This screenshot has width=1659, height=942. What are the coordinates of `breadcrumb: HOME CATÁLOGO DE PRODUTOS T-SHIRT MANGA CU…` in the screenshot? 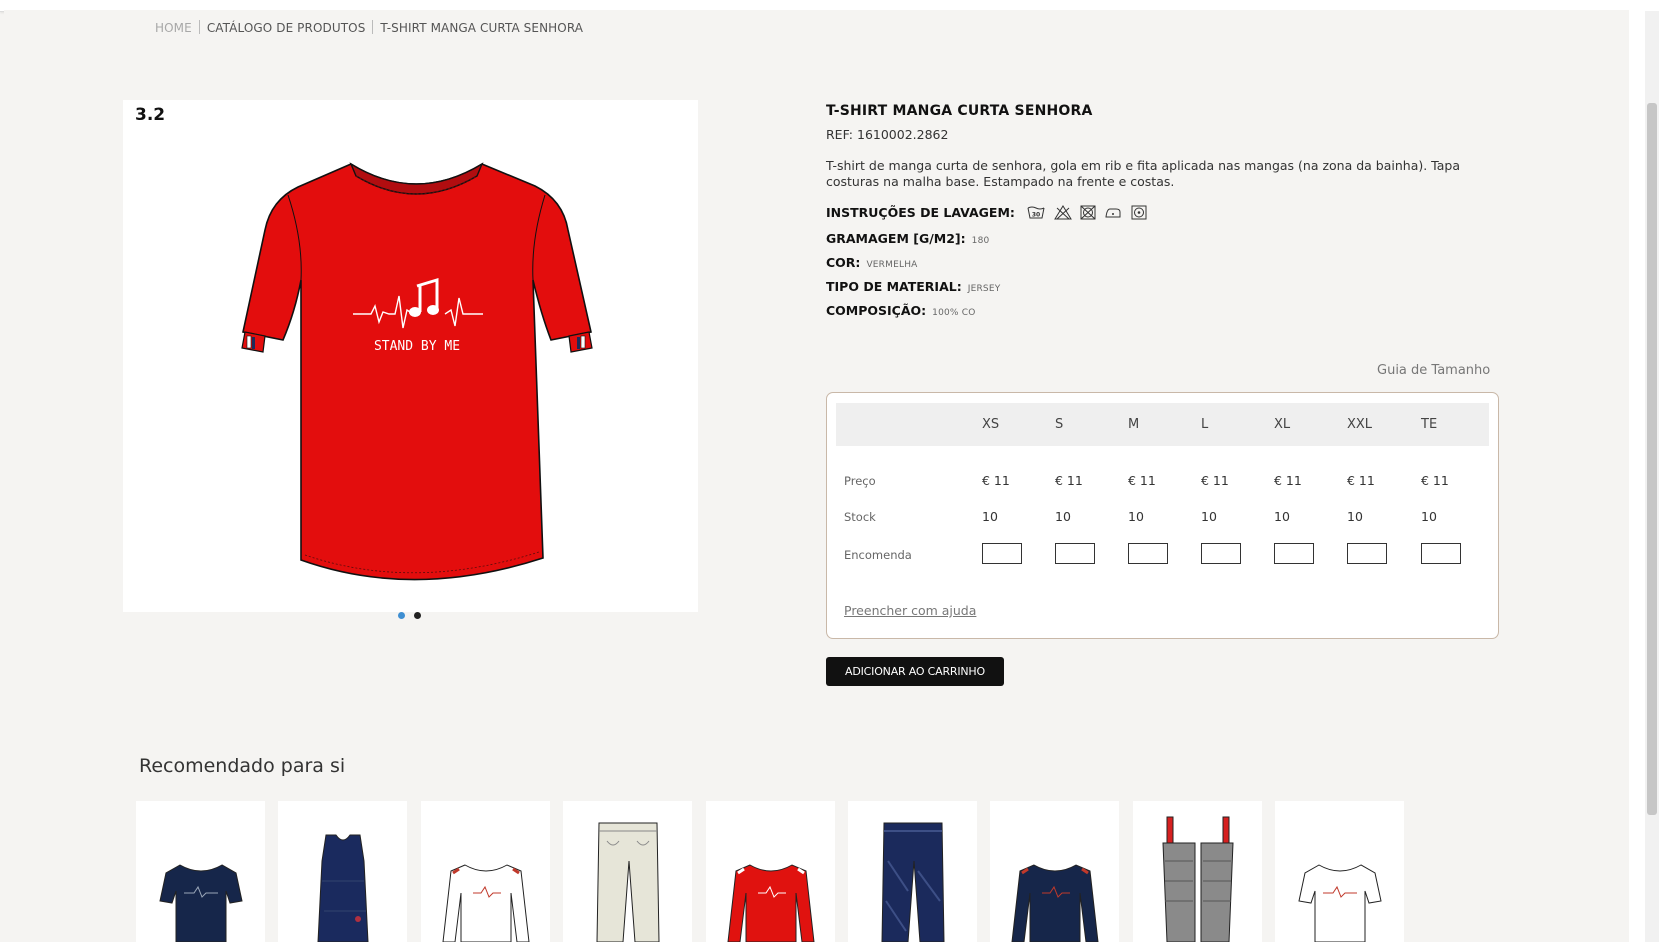 It's located at (369, 27).